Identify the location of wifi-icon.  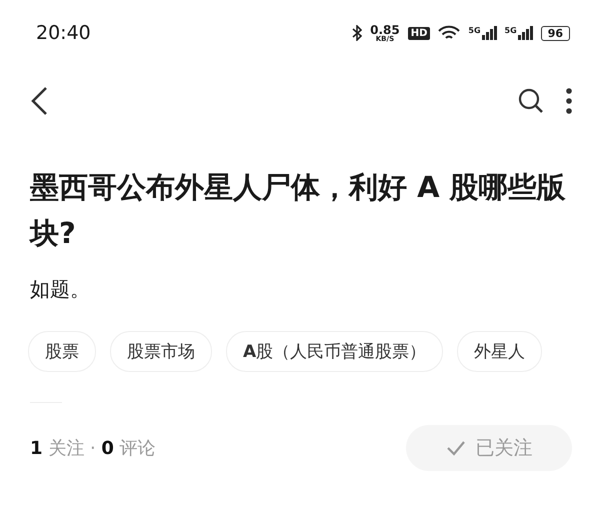
(449, 33).